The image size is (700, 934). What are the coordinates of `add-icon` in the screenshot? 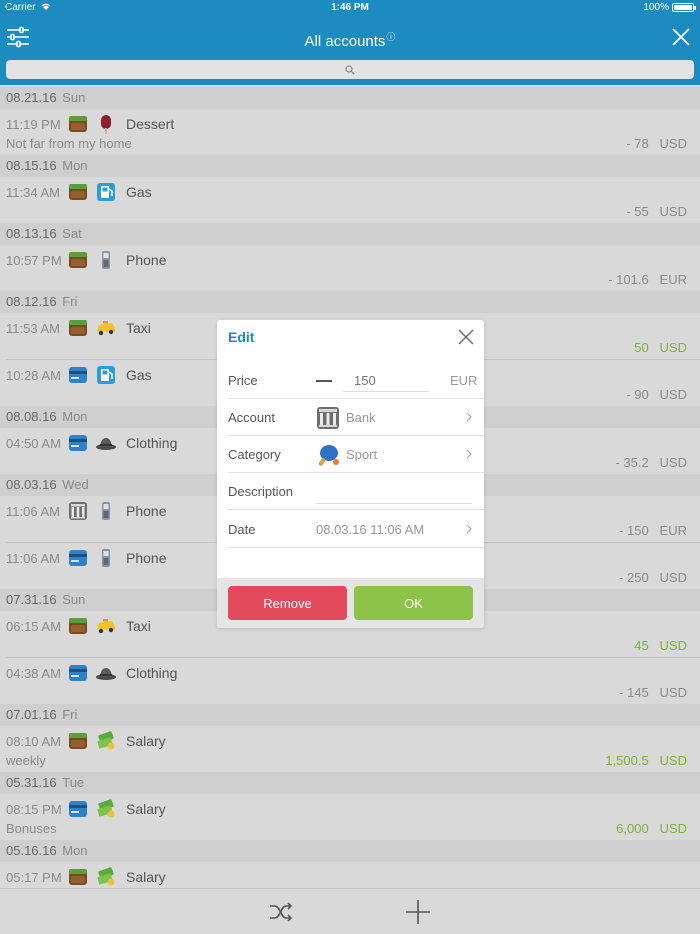 It's located at (418, 912).